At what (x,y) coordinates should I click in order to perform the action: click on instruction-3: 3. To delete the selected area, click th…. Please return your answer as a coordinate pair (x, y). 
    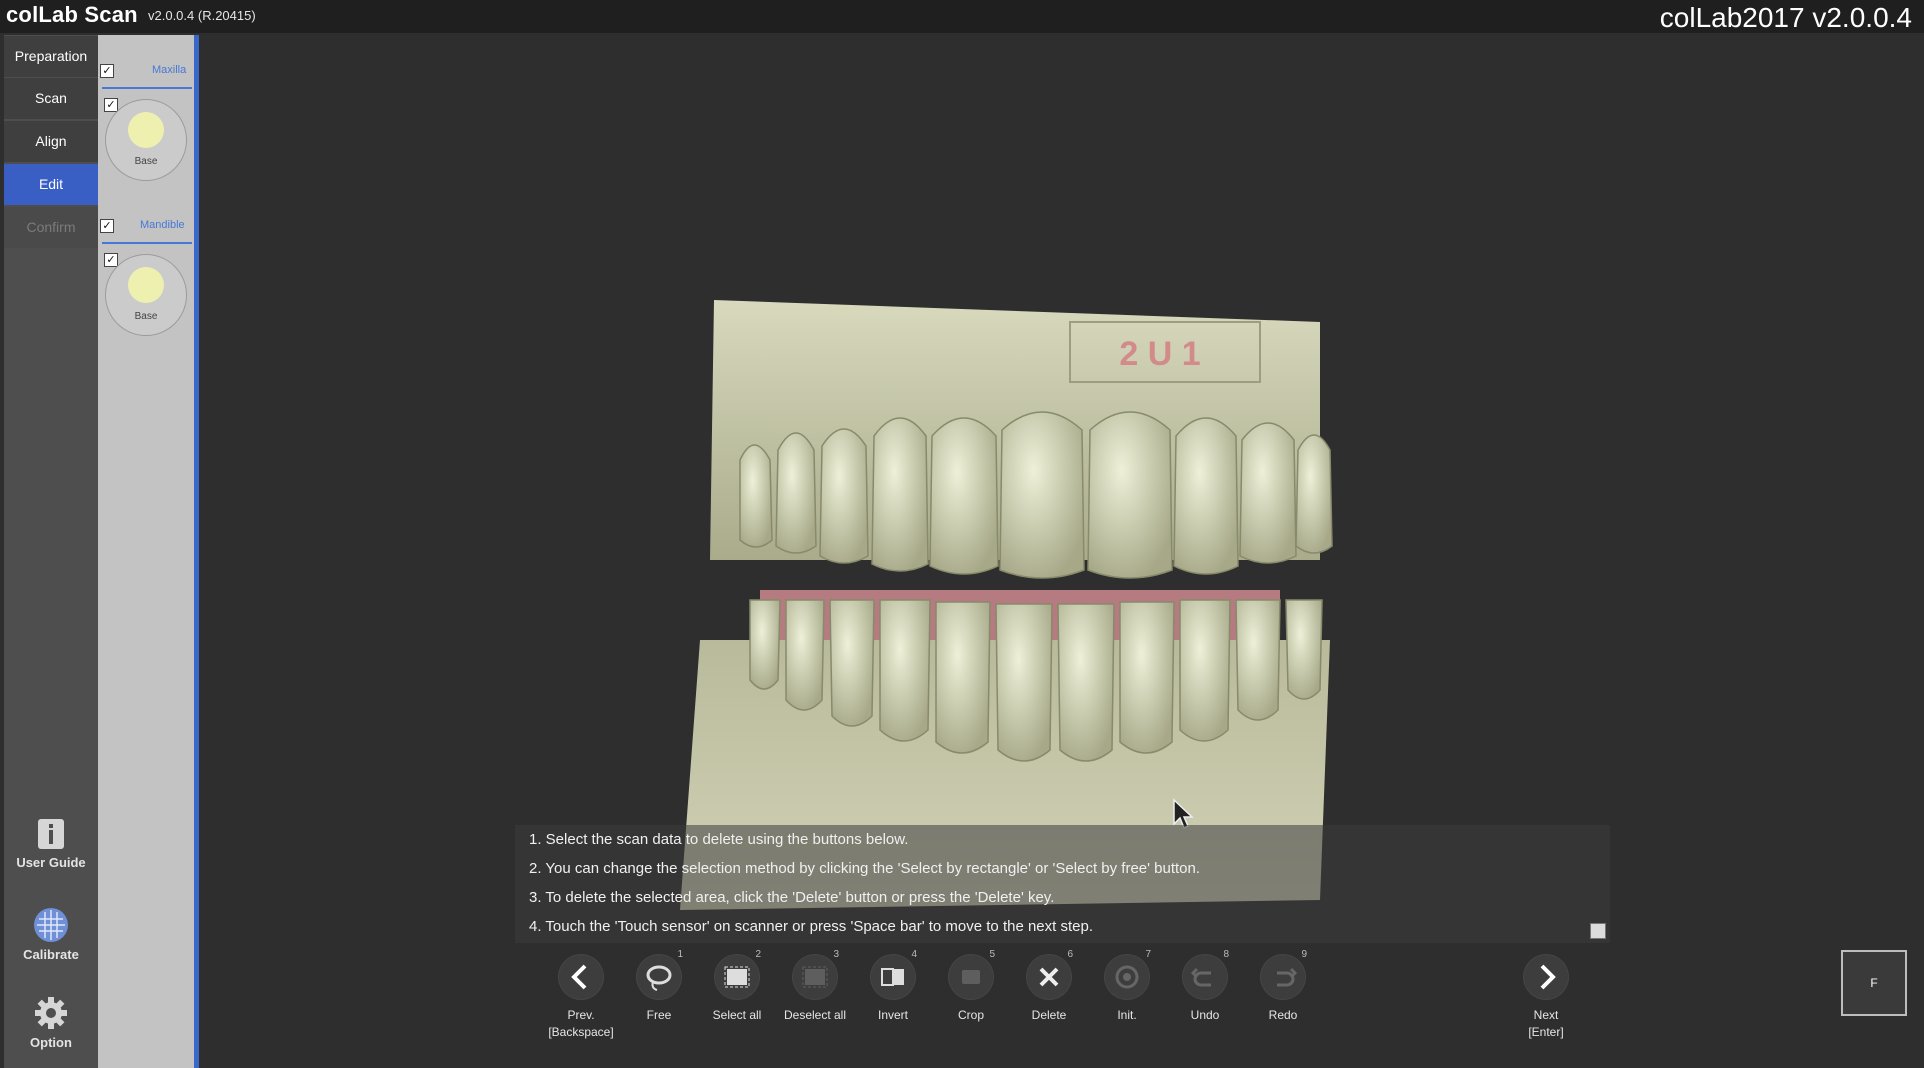
    Looking at the image, I should click on (792, 897).